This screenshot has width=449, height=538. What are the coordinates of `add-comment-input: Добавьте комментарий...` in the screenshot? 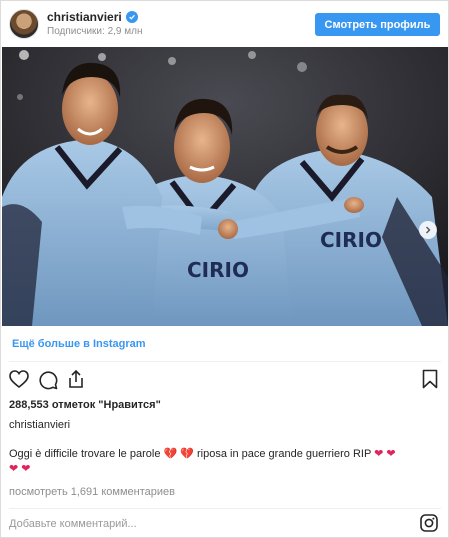 It's located at (73, 524).